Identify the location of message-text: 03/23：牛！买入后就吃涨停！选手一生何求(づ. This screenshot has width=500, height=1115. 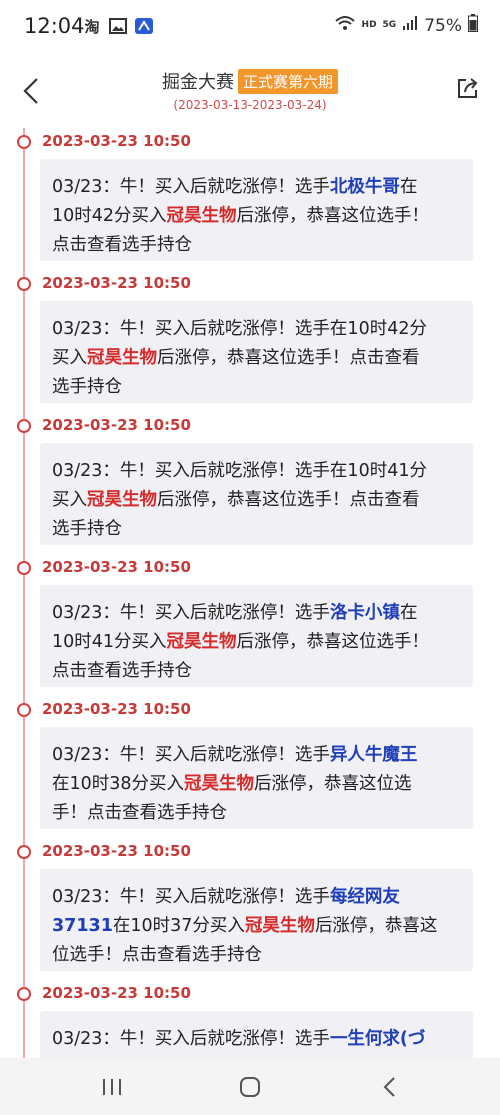
(256, 1039).